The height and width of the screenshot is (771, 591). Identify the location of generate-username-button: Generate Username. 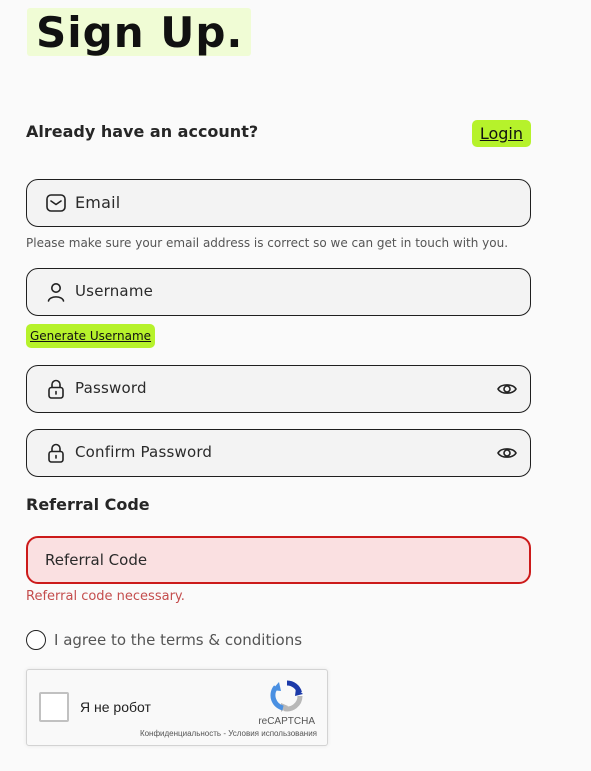
(91, 336).